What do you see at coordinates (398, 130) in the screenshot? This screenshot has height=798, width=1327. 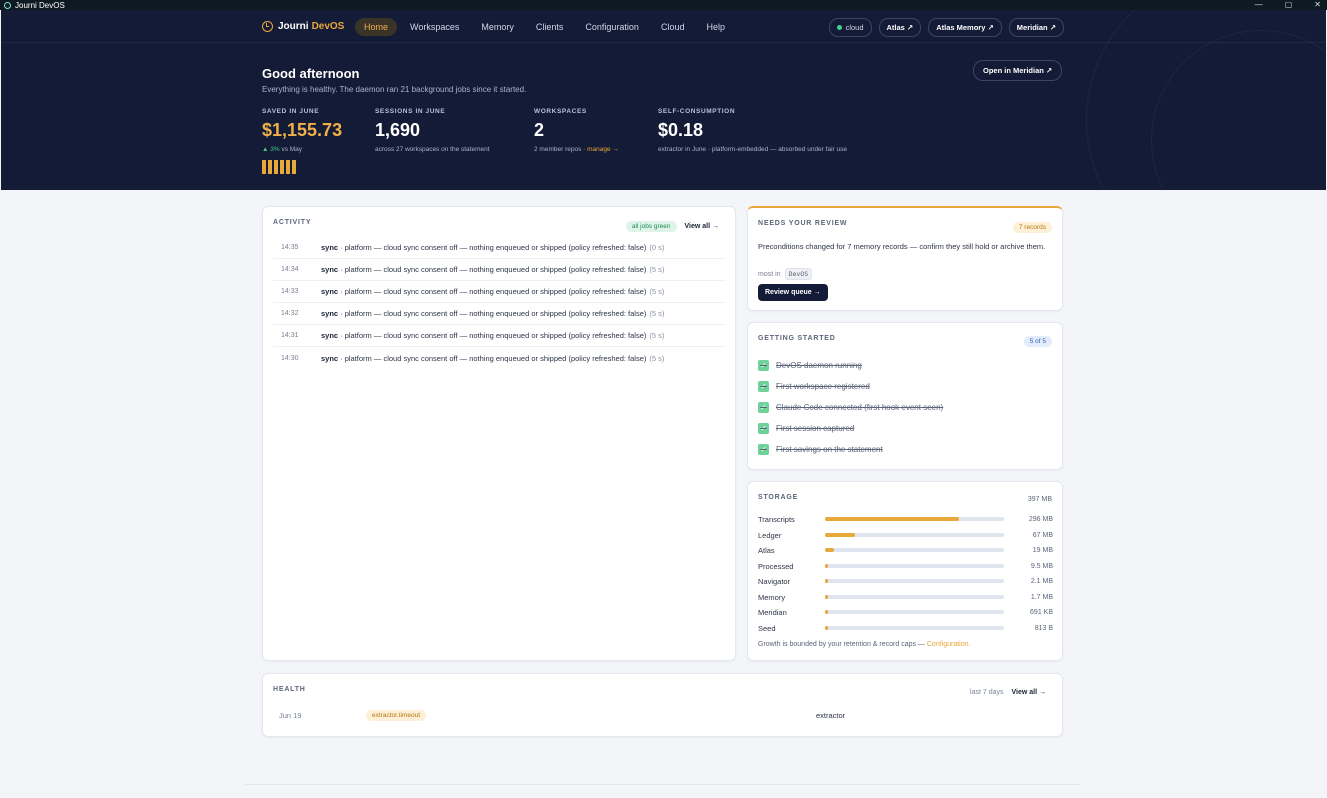 I see `stat-value: 1,690` at bounding box center [398, 130].